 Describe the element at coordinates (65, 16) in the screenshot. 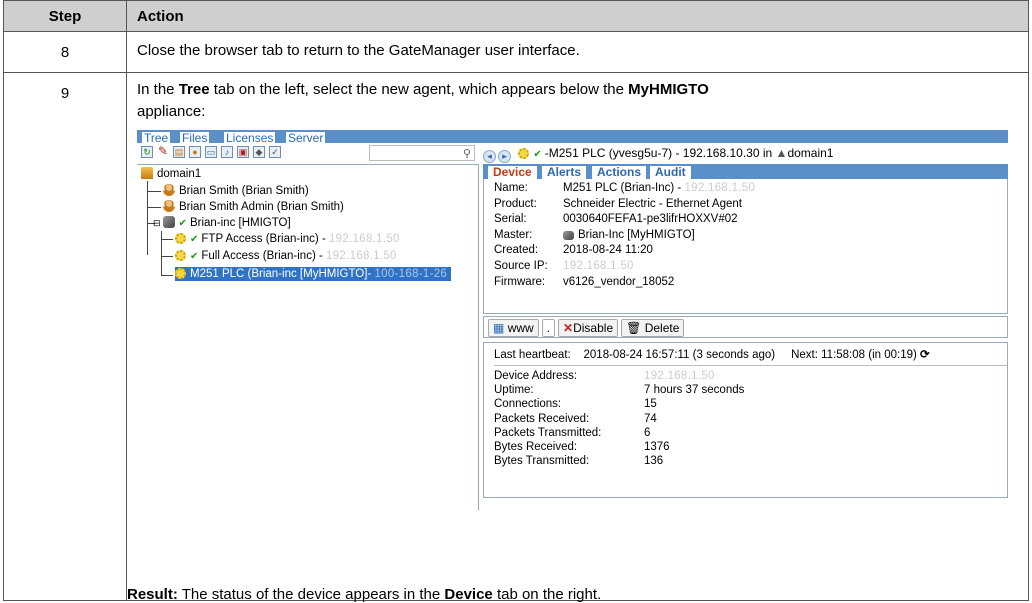

I see `header-step: Step` at that location.